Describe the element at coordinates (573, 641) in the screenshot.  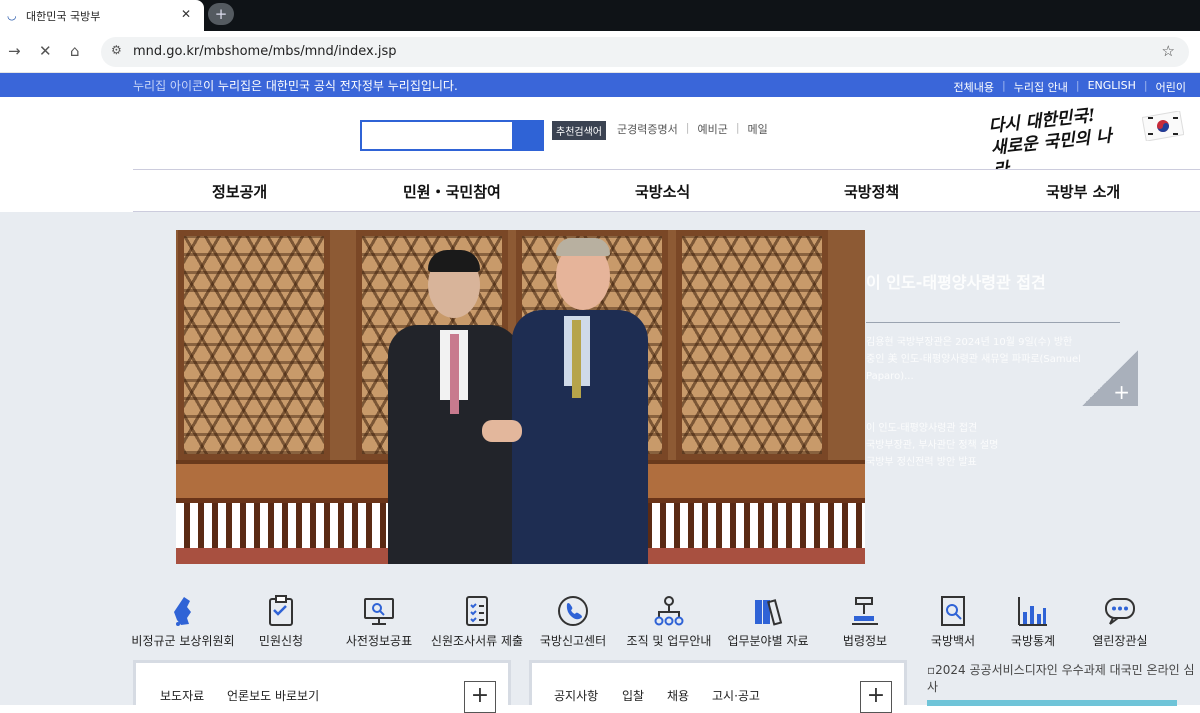
I see `quickmenu-label: 국방신고센터` at that location.